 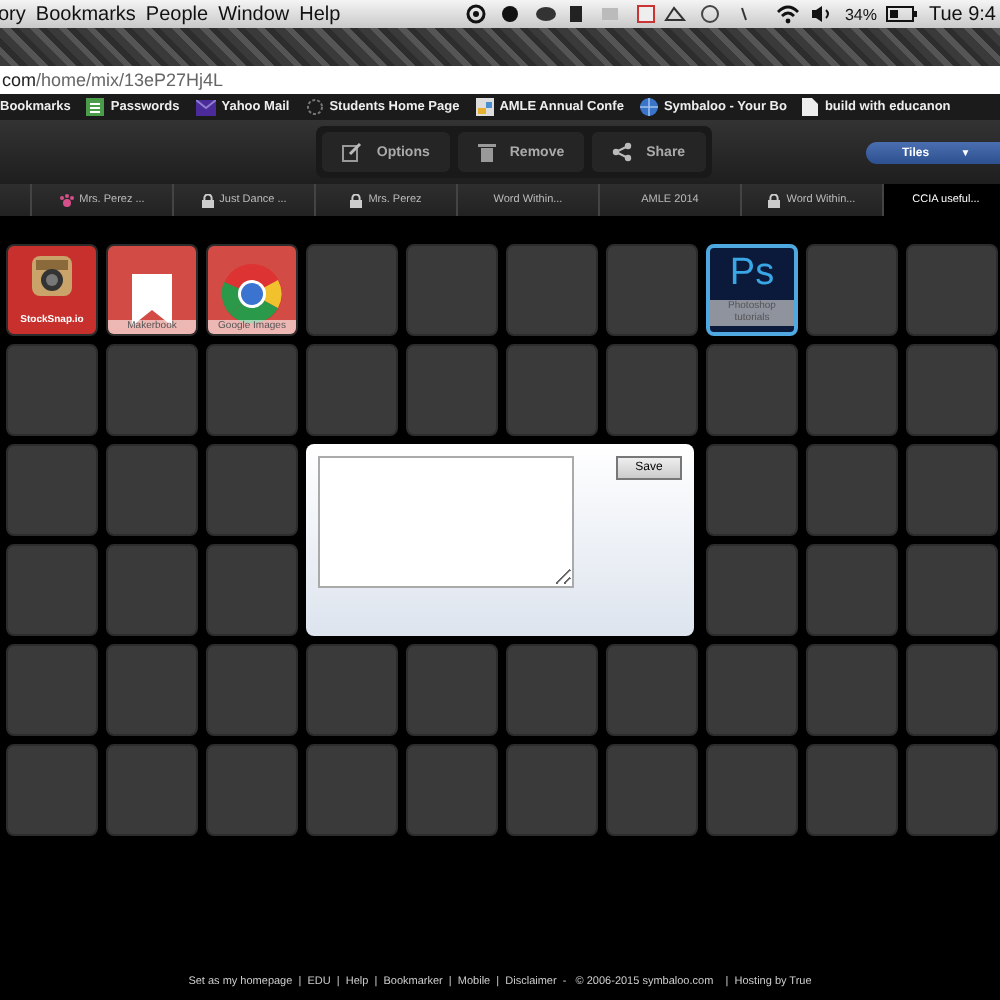 What do you see at coordinates (85, 14) in the screenshot?
I see `menu-item: Bookmarks` at bounding box center [85, 14].